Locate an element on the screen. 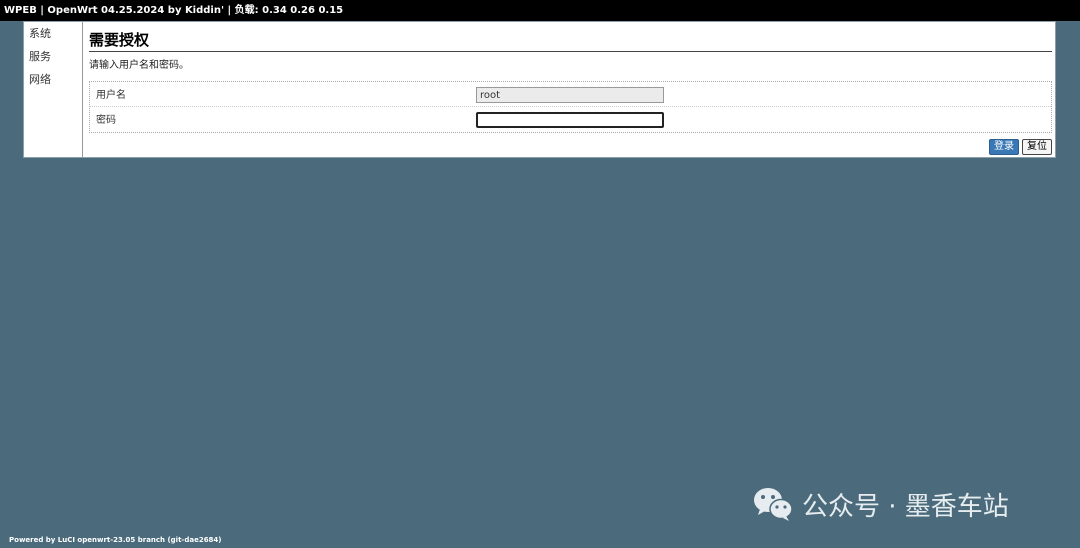 This screenshot has height=548, width=1080. login-button: 登录 is located at coordinates (1004, 147).